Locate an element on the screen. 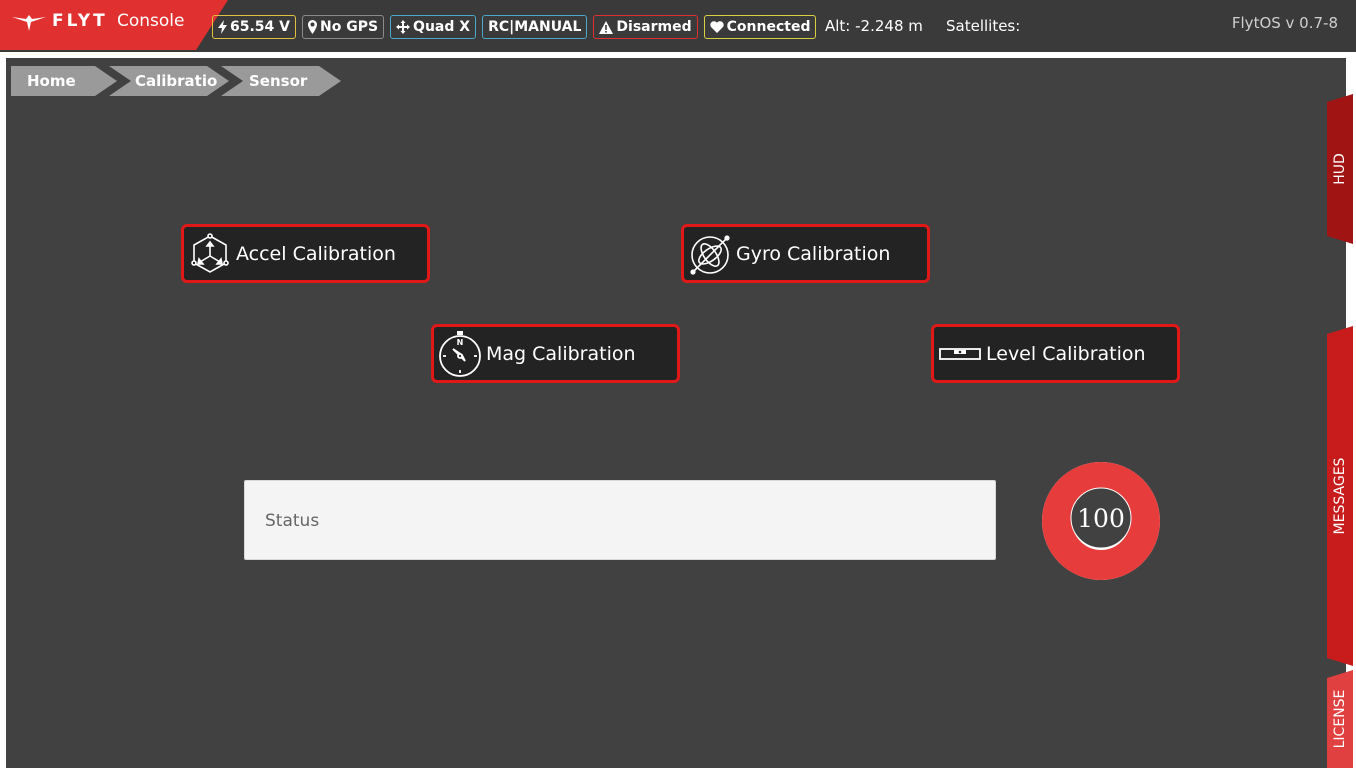  progress-donut: 100 is located at coordinates (1101, 521).